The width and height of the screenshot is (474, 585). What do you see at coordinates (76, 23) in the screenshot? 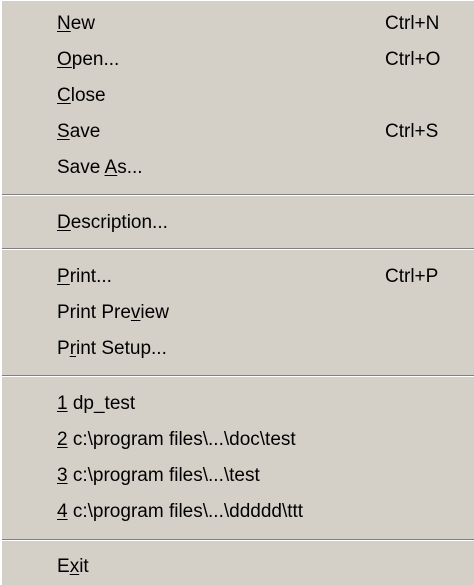
I see `menu-item-label: New` at bounding box center [76, 23].